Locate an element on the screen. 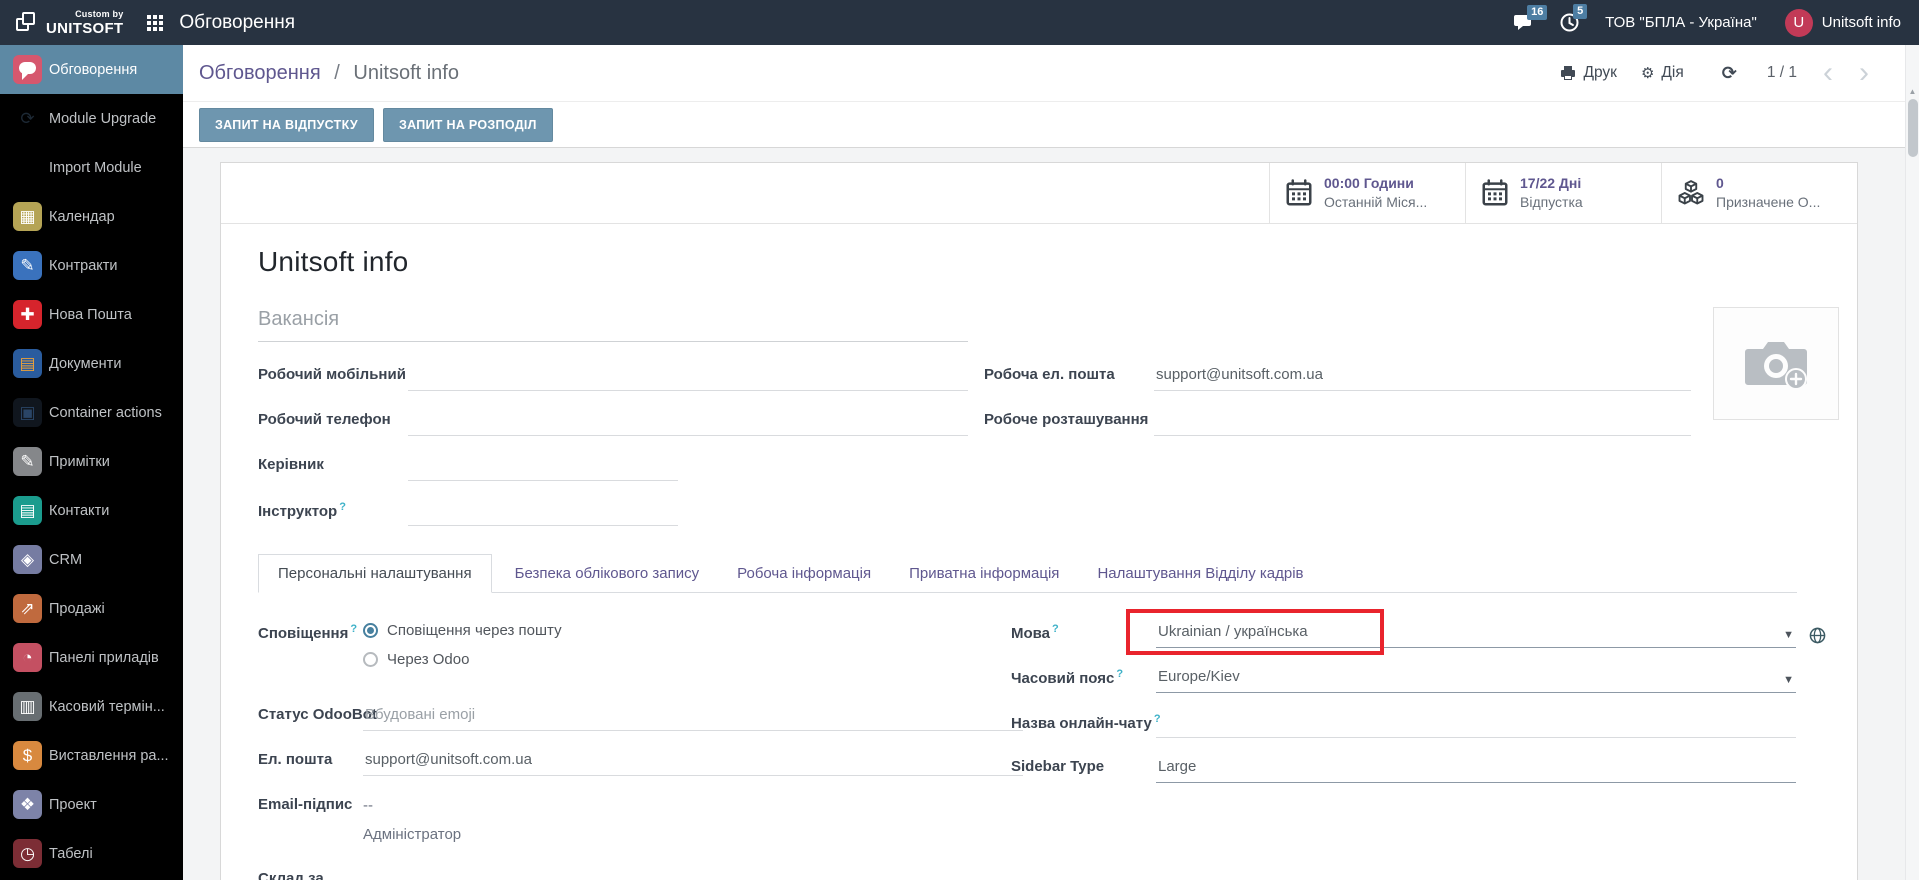  sidebar-item-documents: ▤ Документи is located at coordinates (91, 363).